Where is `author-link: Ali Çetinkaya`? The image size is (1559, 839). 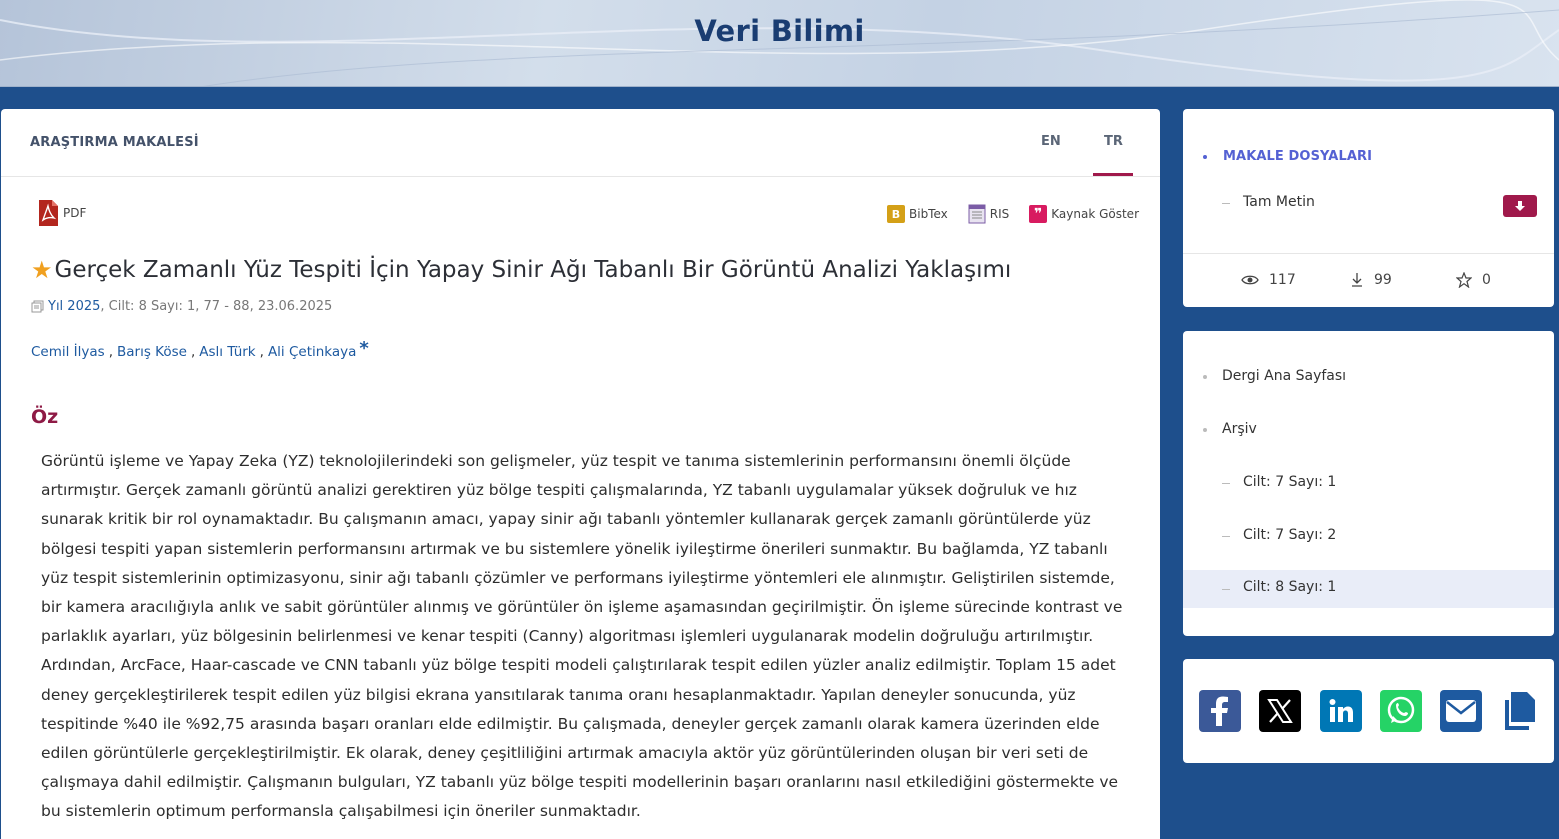 author-link: Ali Çetinkaya is located at coordinates (312, 352).